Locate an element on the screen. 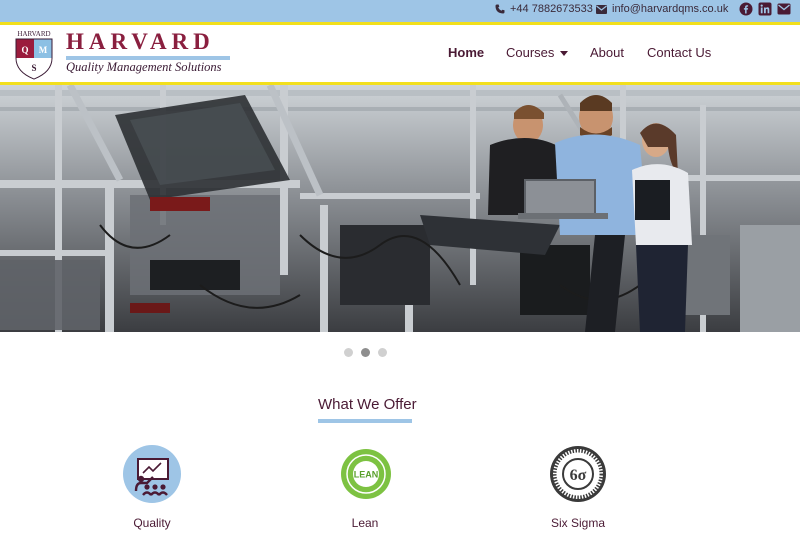 The width and height of the screenshot is (800, 534). section-title-underline is located at coordinates (365, 421).